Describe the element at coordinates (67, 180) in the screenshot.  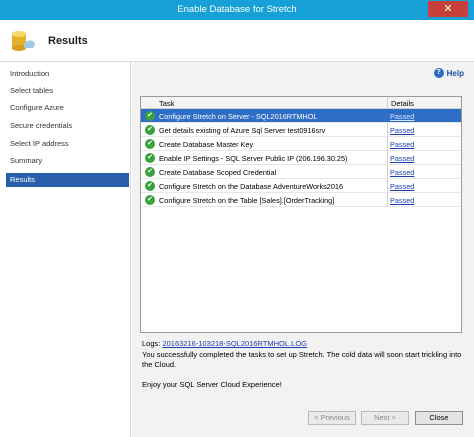
I see `sidebar-item-results: Results` at that location.